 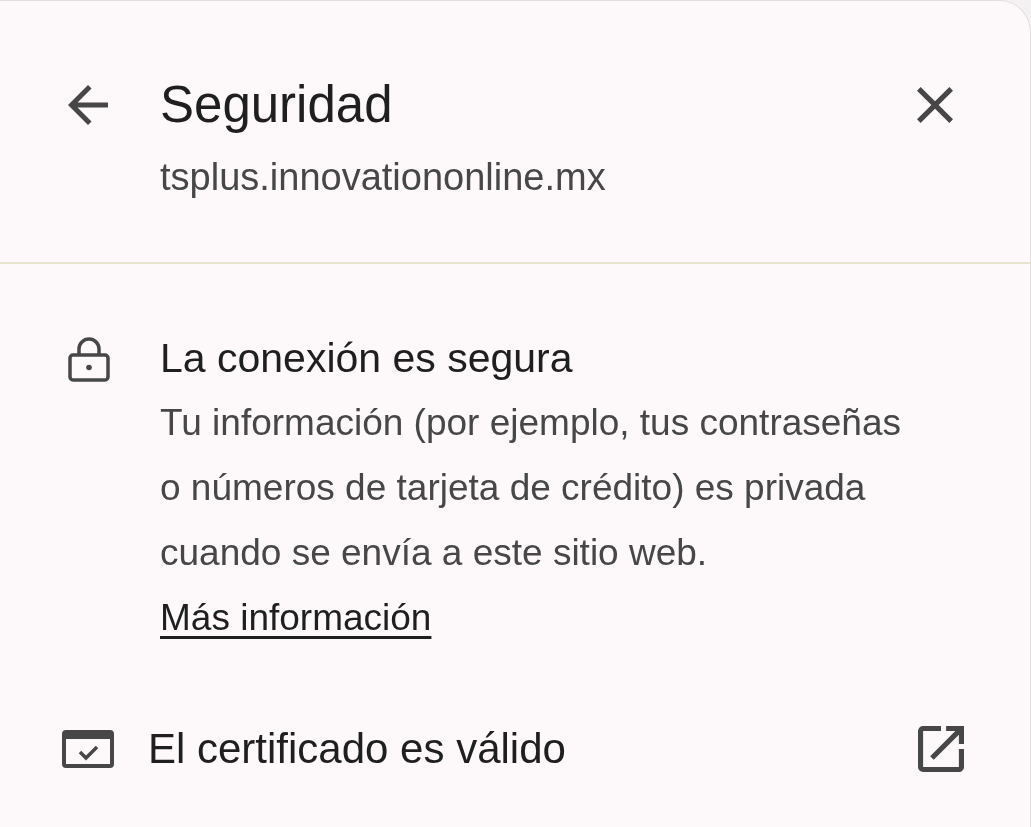 I want to click on close-button, so click(x=935, y=105).